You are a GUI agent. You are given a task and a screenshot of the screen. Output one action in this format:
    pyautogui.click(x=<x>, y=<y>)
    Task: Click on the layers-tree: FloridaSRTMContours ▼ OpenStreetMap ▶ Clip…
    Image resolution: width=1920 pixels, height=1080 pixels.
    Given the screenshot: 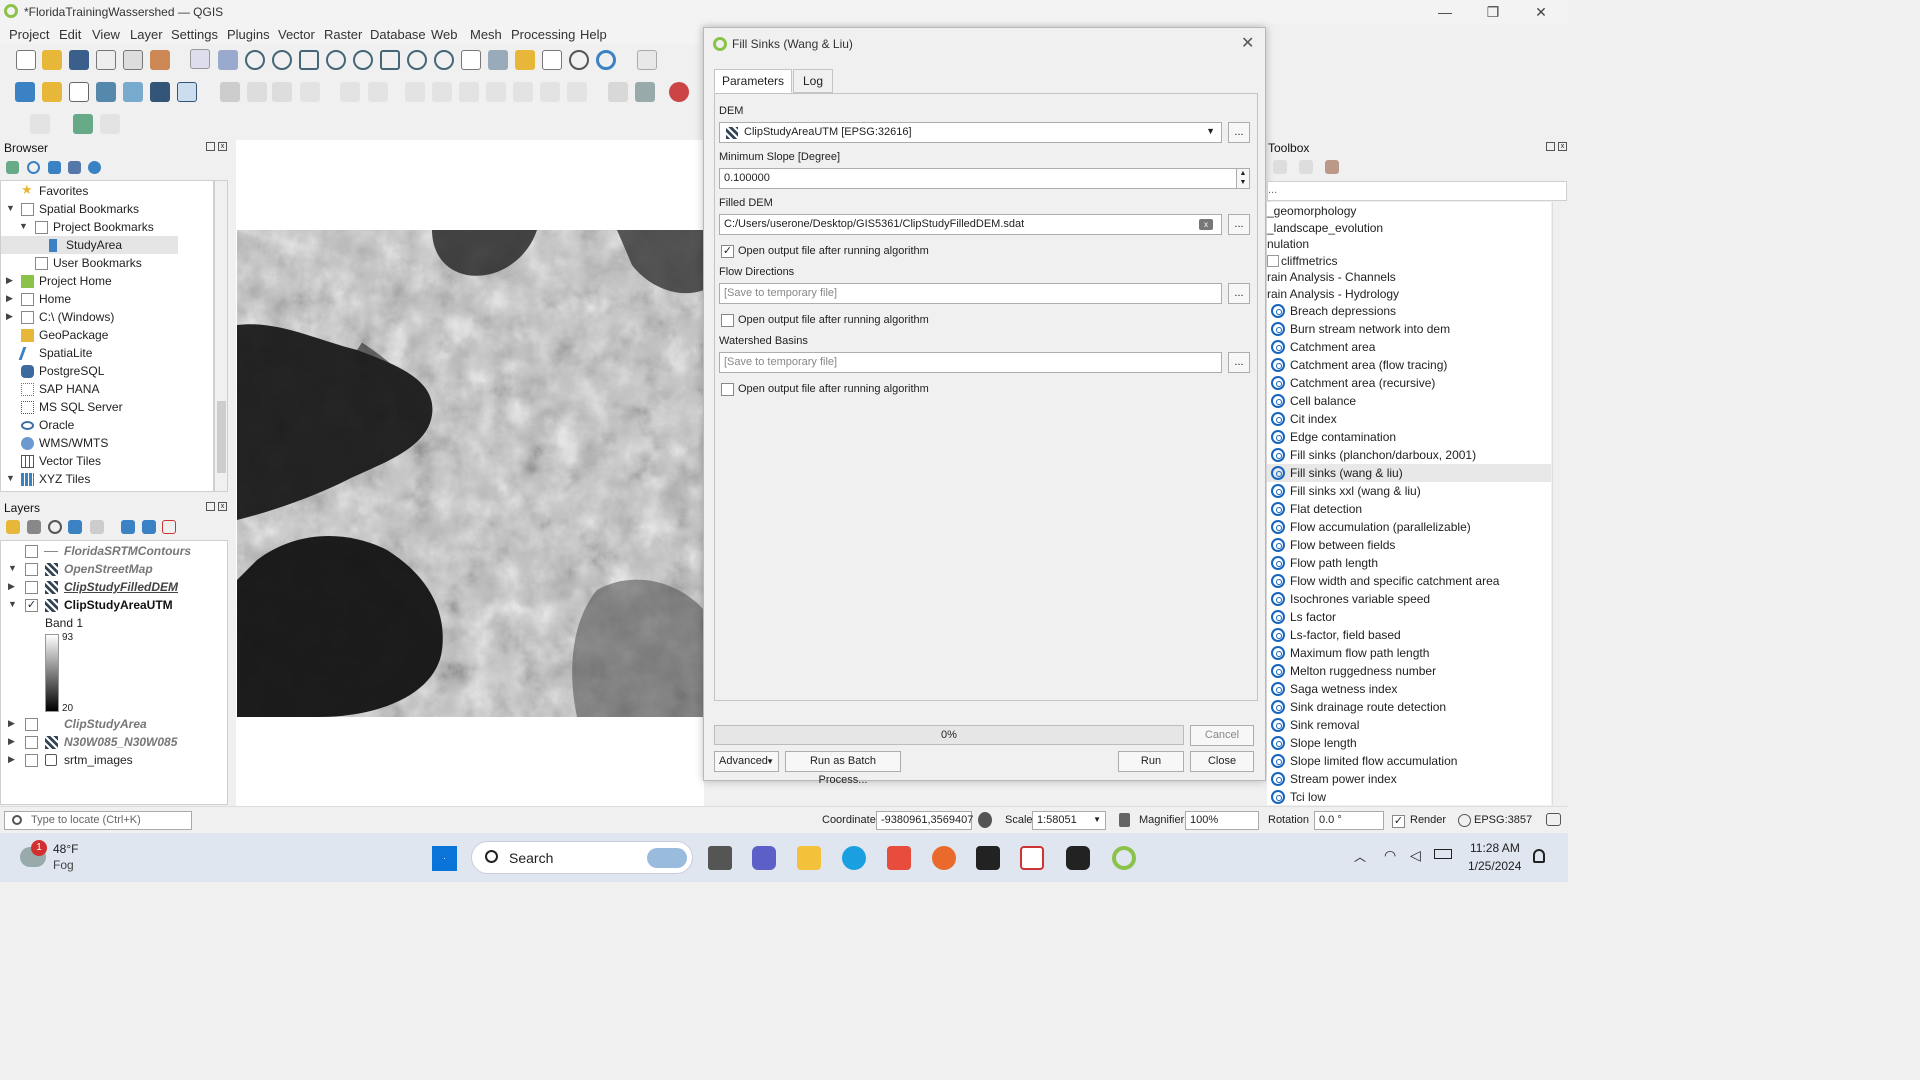 What is the action you would take?
    pyautogui.click(x=114, y=672)
    